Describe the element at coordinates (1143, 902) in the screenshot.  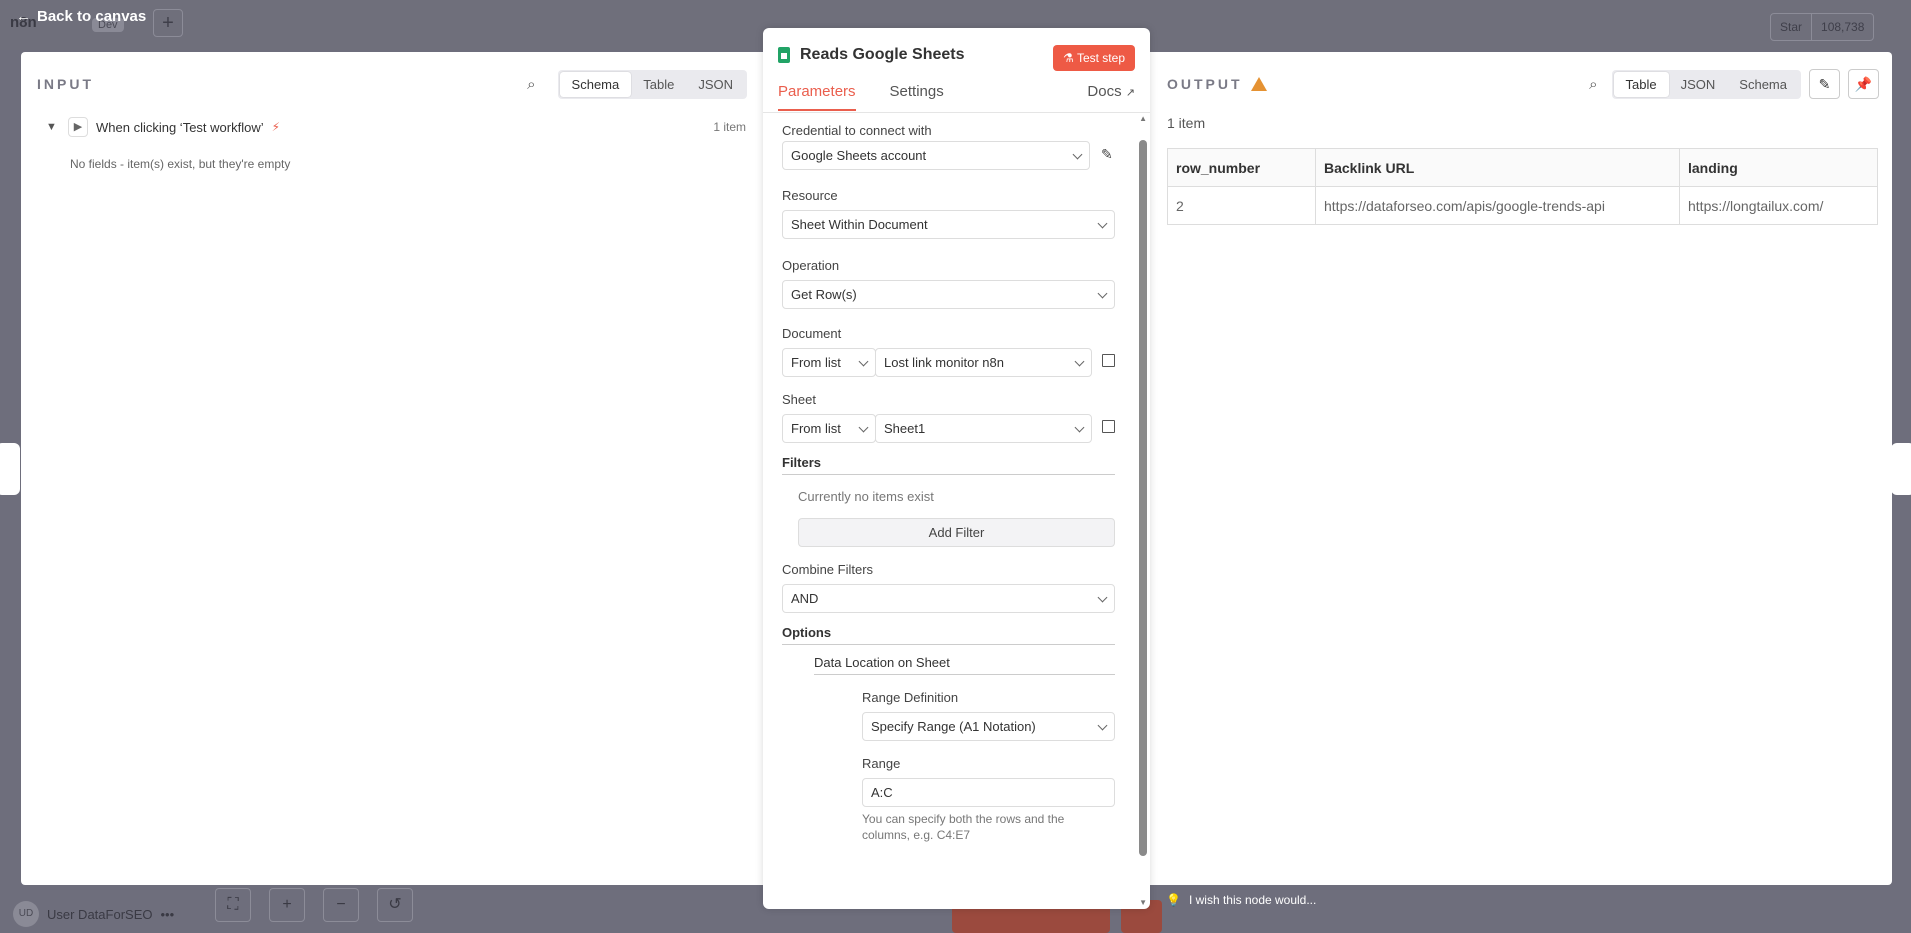
I see `scroll-down-icon: ▼` at that location.